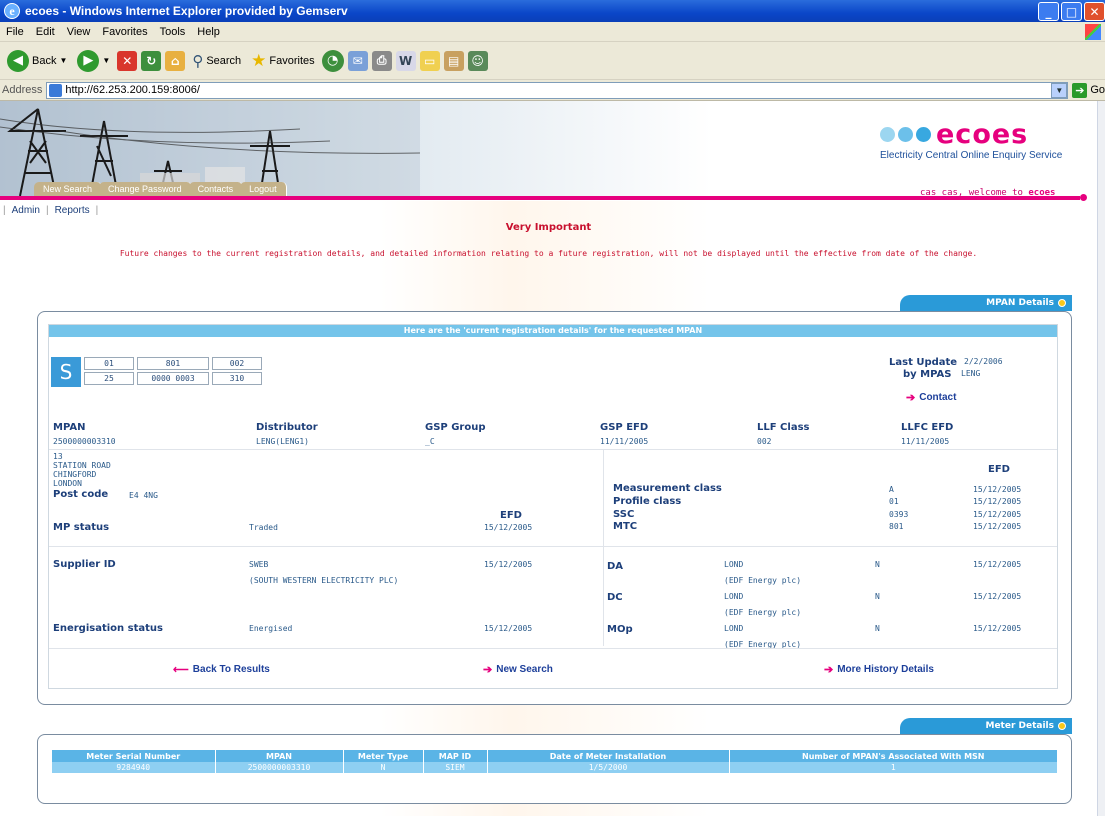 The width and height of the screenshot is (1105, 816). I want to click on contact-link: ➔ Contact, so click(931, 397).